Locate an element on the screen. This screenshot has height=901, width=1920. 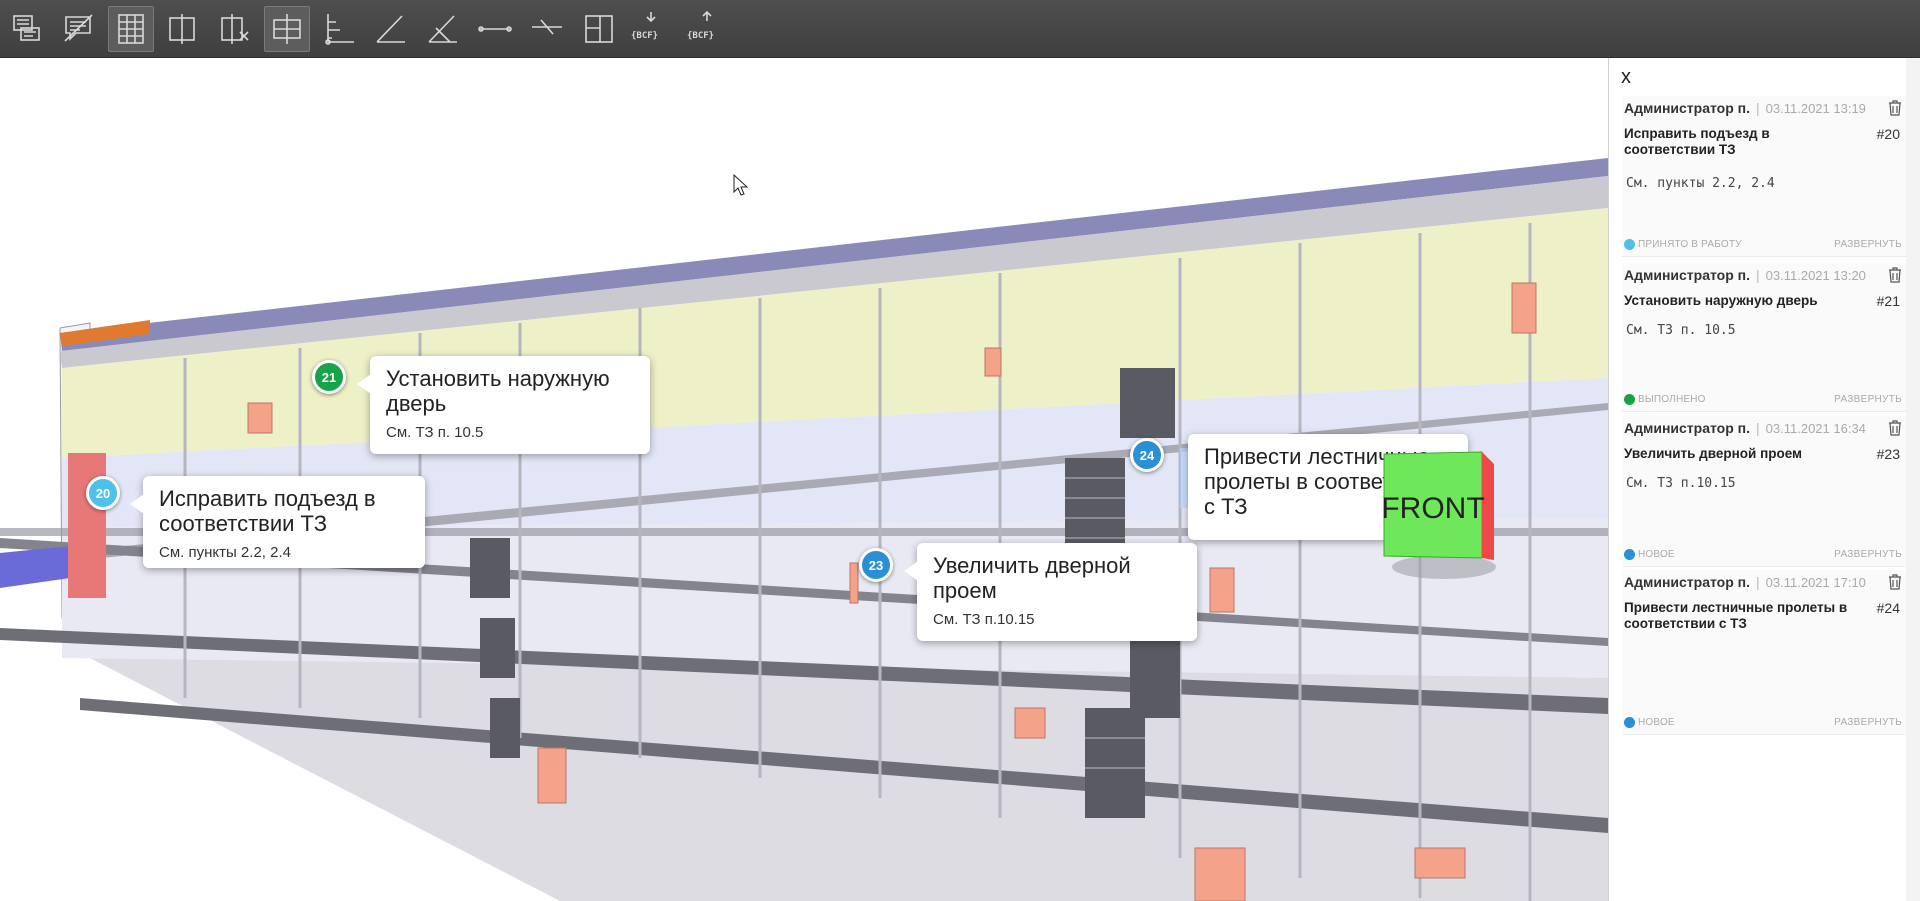
issue-status-label: ВЫПОЛНЕНО is located at coordinates (1672, 399).